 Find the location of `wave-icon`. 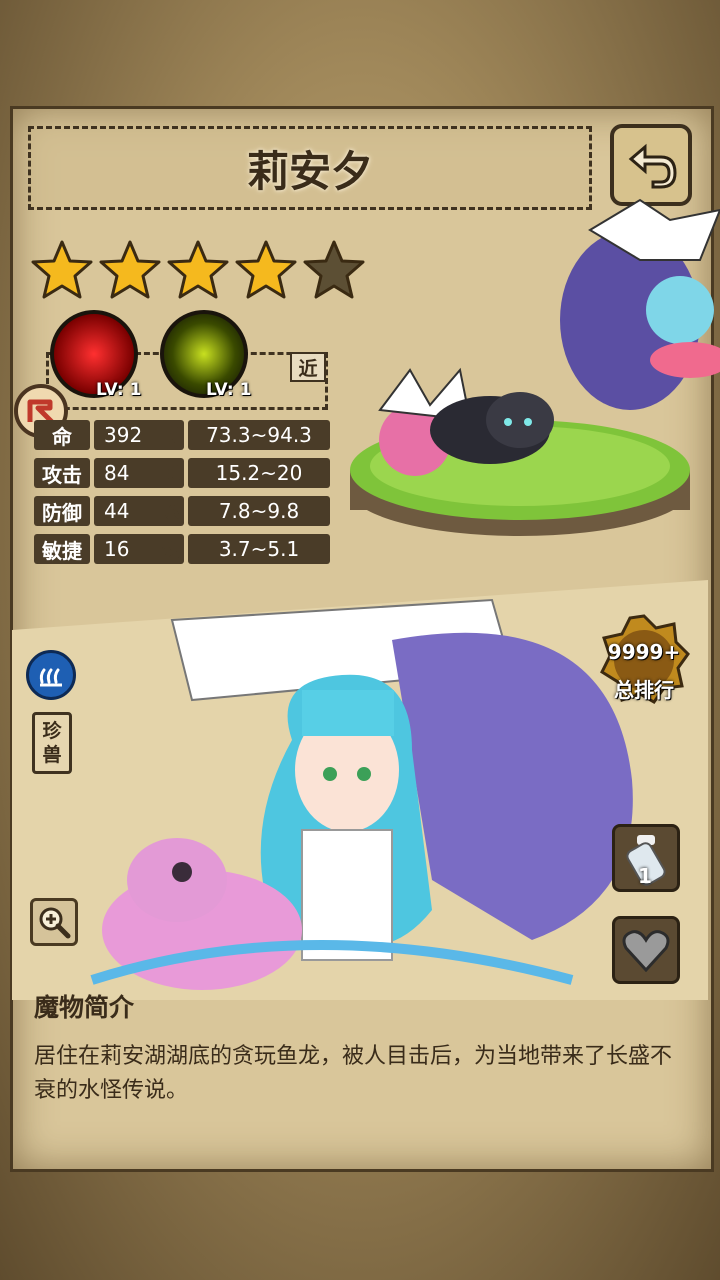

wave-icon is located at coordinates (50, 677).